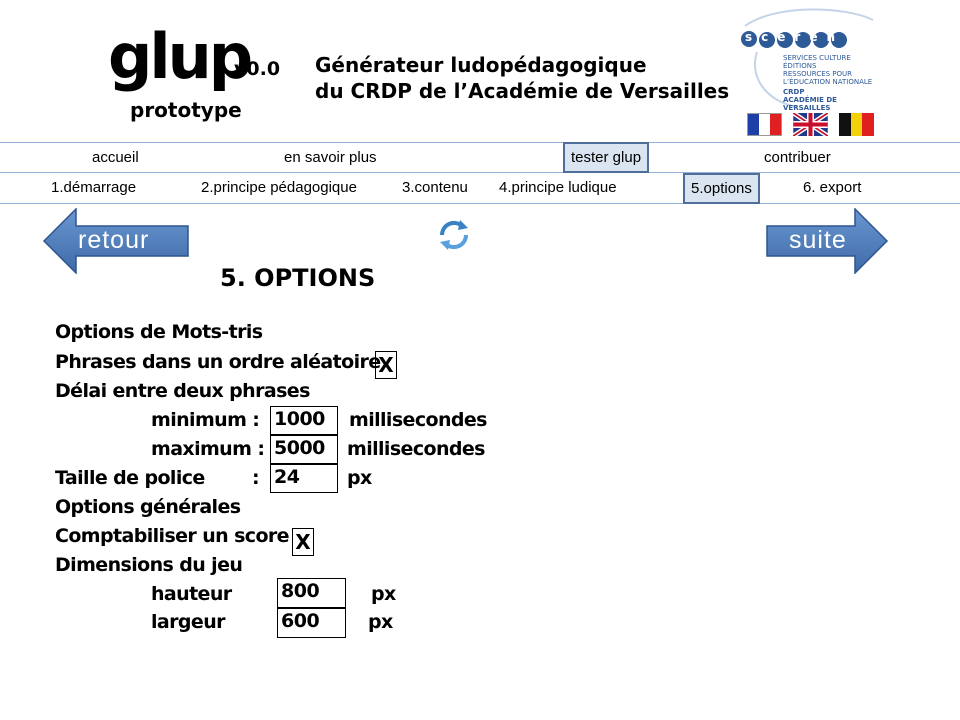 This screenshot has height=720, width=960. I want to click on step-demarrage: 1.démarrage, so click(93, 188).